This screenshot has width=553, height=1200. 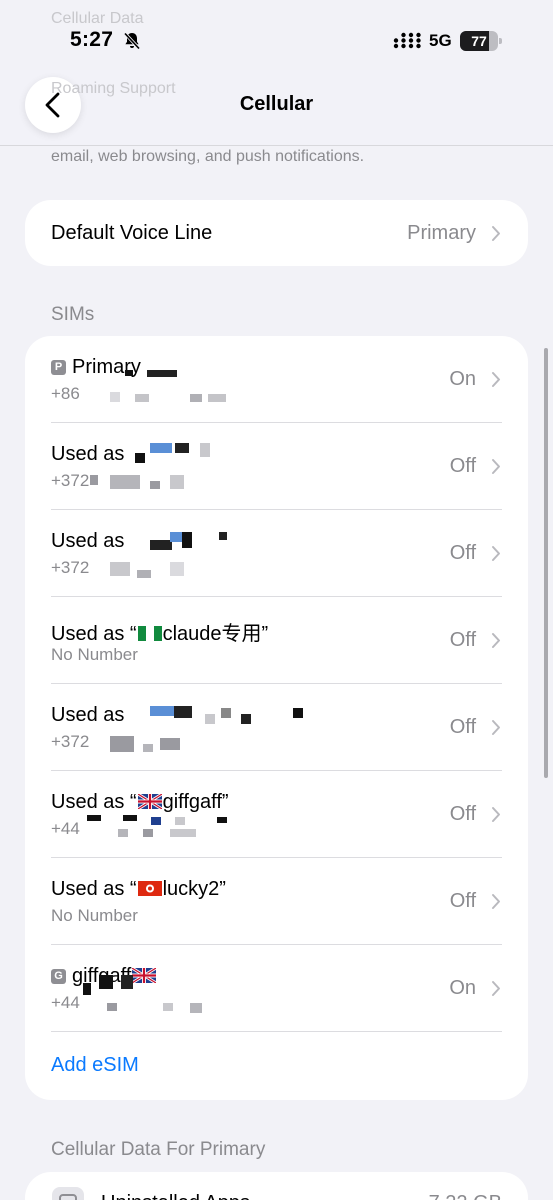 What do you see at coordinates (276, 988) in the screenshot?
I see `sim-row-giffgaff: Ggiffgaff +44 On` at bounding box center [276, 988].